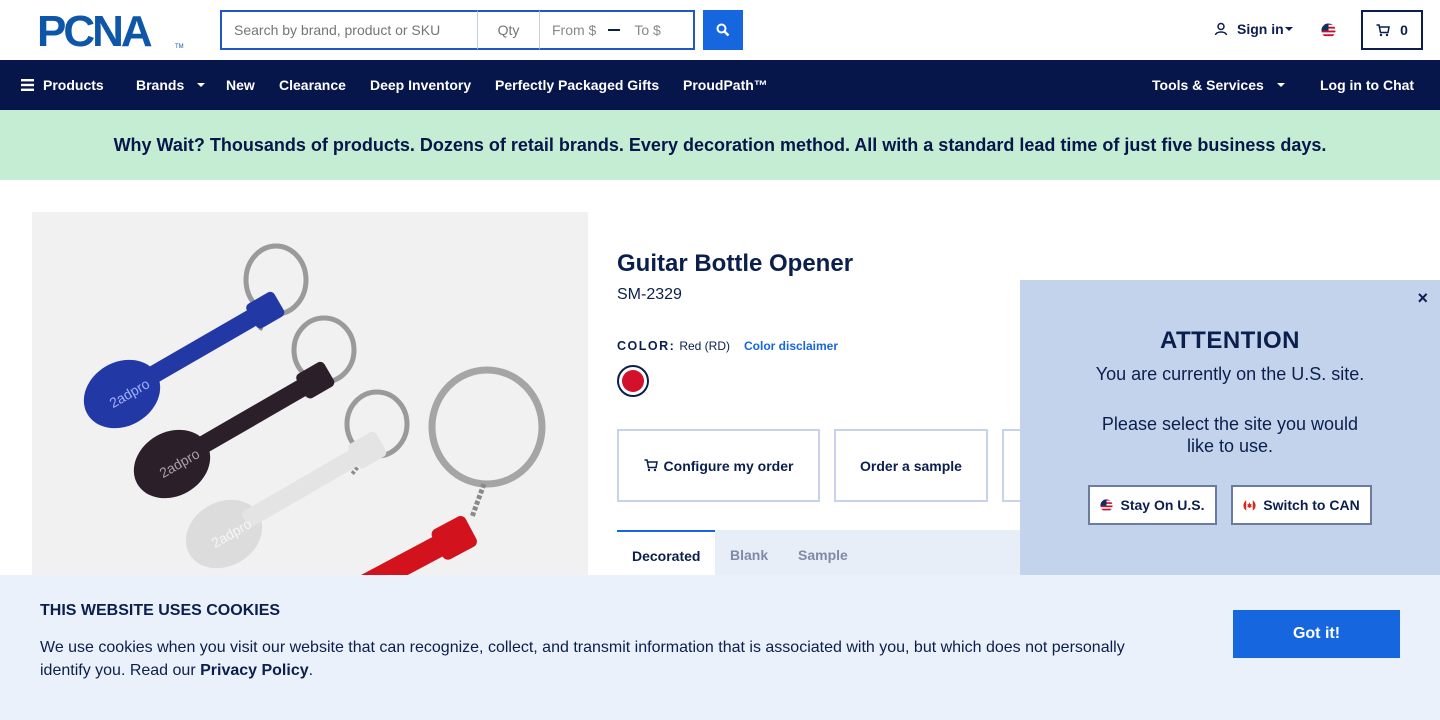  I want to click on privacy-policy-link: Privacy Policy, so click(254, 670).